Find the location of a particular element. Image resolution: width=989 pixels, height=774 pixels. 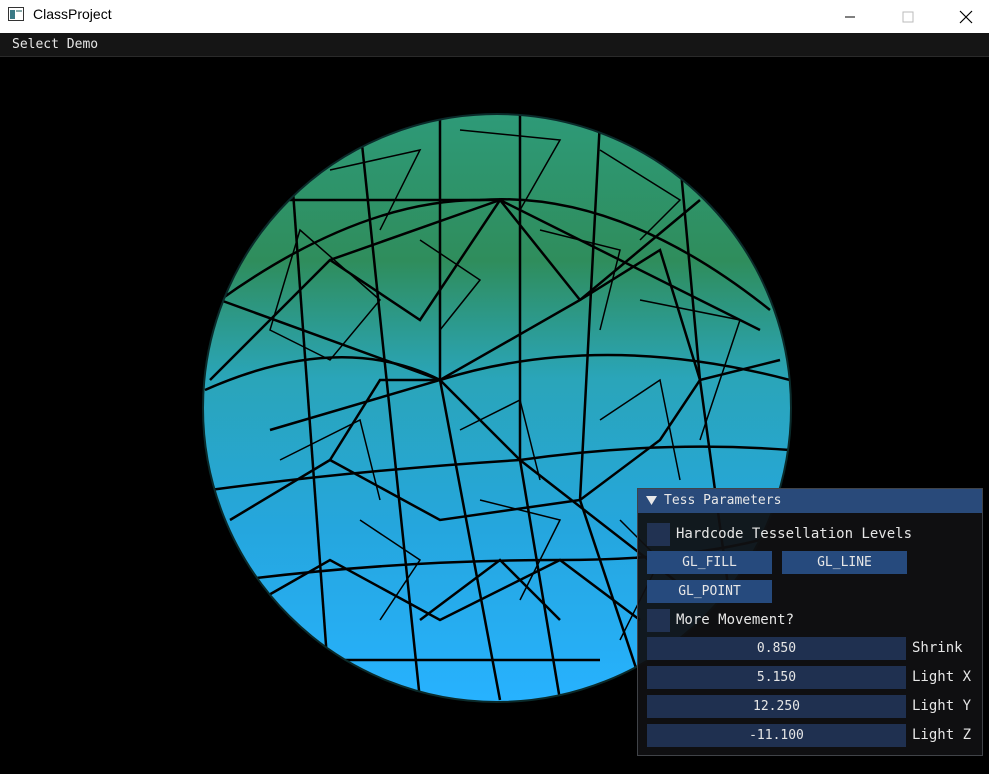

more-movement-label: More Movement? is located at coordinates (735, 620).